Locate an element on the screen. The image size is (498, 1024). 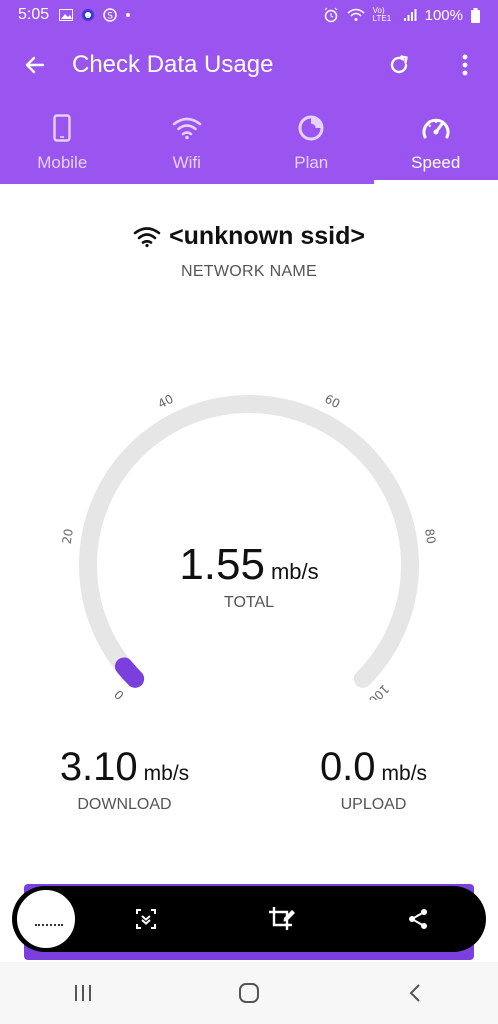
tab-label: Speed is located at coordinates (436, 162).